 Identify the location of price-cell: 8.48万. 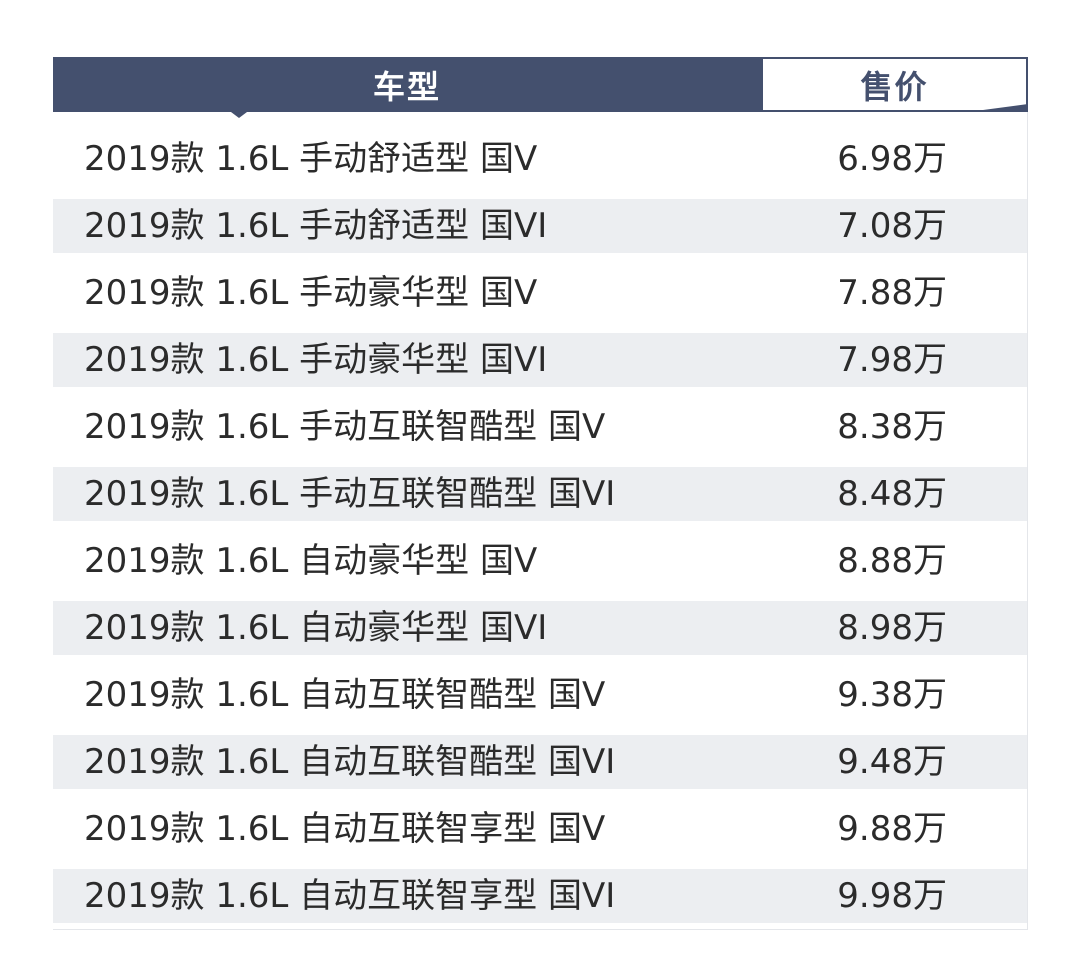
(892, 494).